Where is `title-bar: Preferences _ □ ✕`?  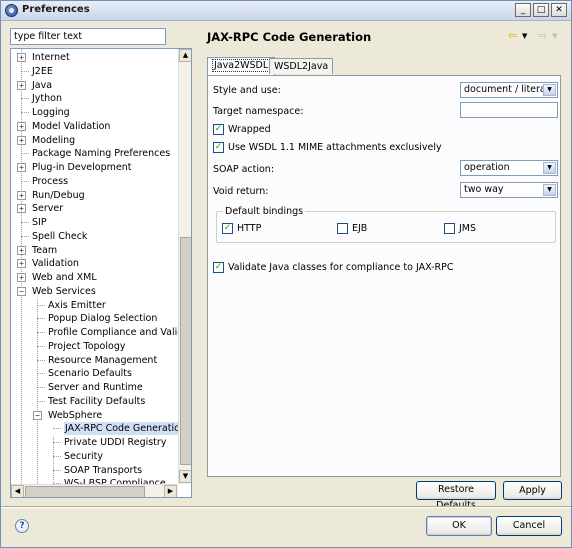
title-bar: Preferences _ □ ✕ is located at coordinates (286, 11).